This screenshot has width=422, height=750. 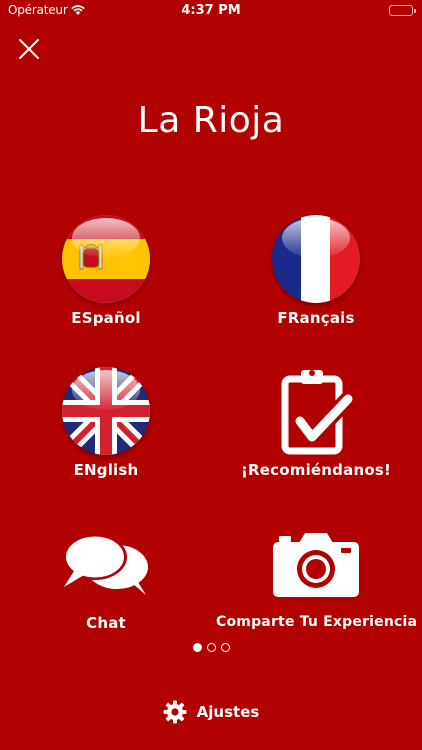 What do you see at coordinates (228, 712) in the screenshot?
I see `settings-label: Ajustes` at bounding box center [228, 712].